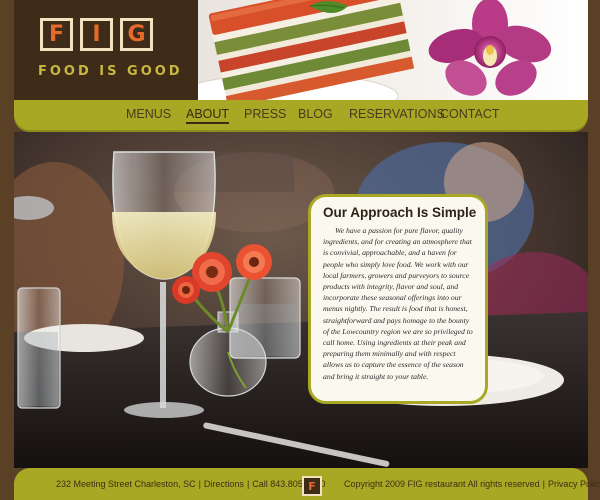 The image size is (600, 500). Describe the element at coordinates (470, 114) in the screenshot. I see `nav-item-contact: CONTACT` at that location.